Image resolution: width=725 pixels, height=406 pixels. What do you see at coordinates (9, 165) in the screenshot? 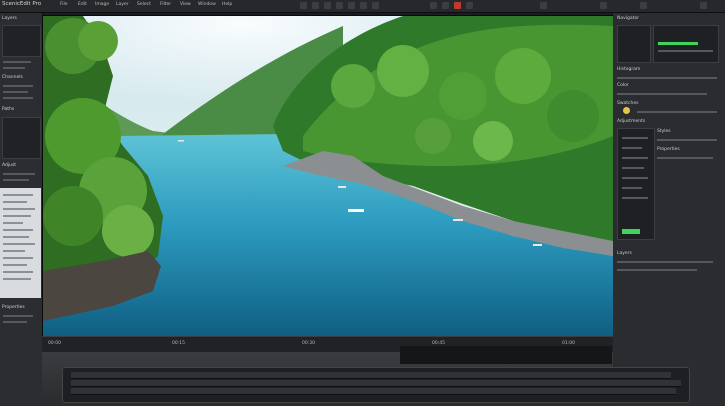
I see `left-panel-header-adjust: Adjust` at bounding box center [9, 165].